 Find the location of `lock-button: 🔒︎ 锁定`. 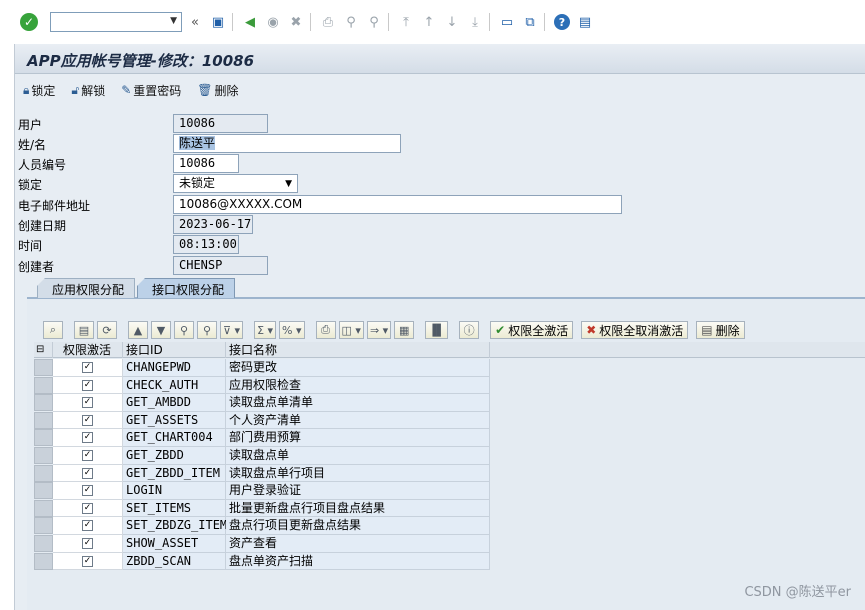

lock-button: 🔒︎ 锁定 is located at coordinates (39, 90).